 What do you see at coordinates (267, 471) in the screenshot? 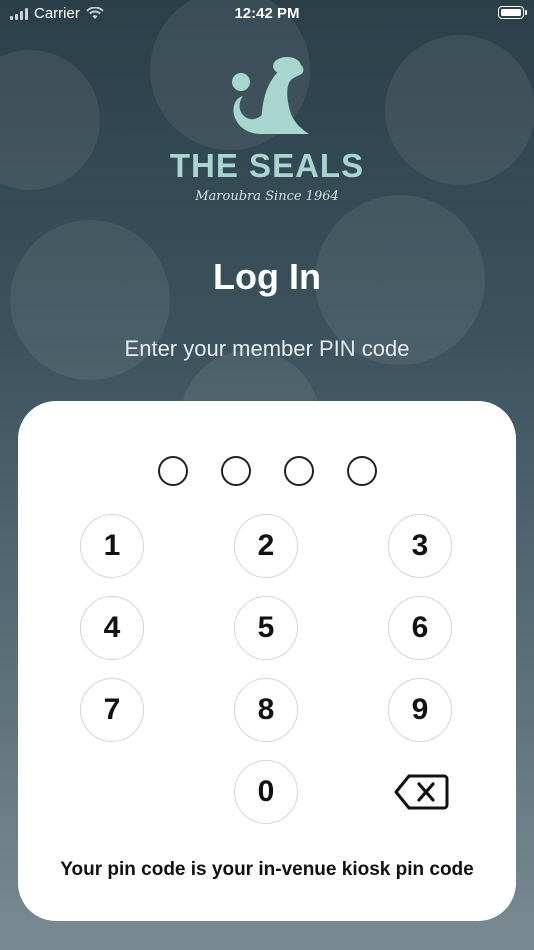
I see `pin-indicator` at bounding box center [267, 471].